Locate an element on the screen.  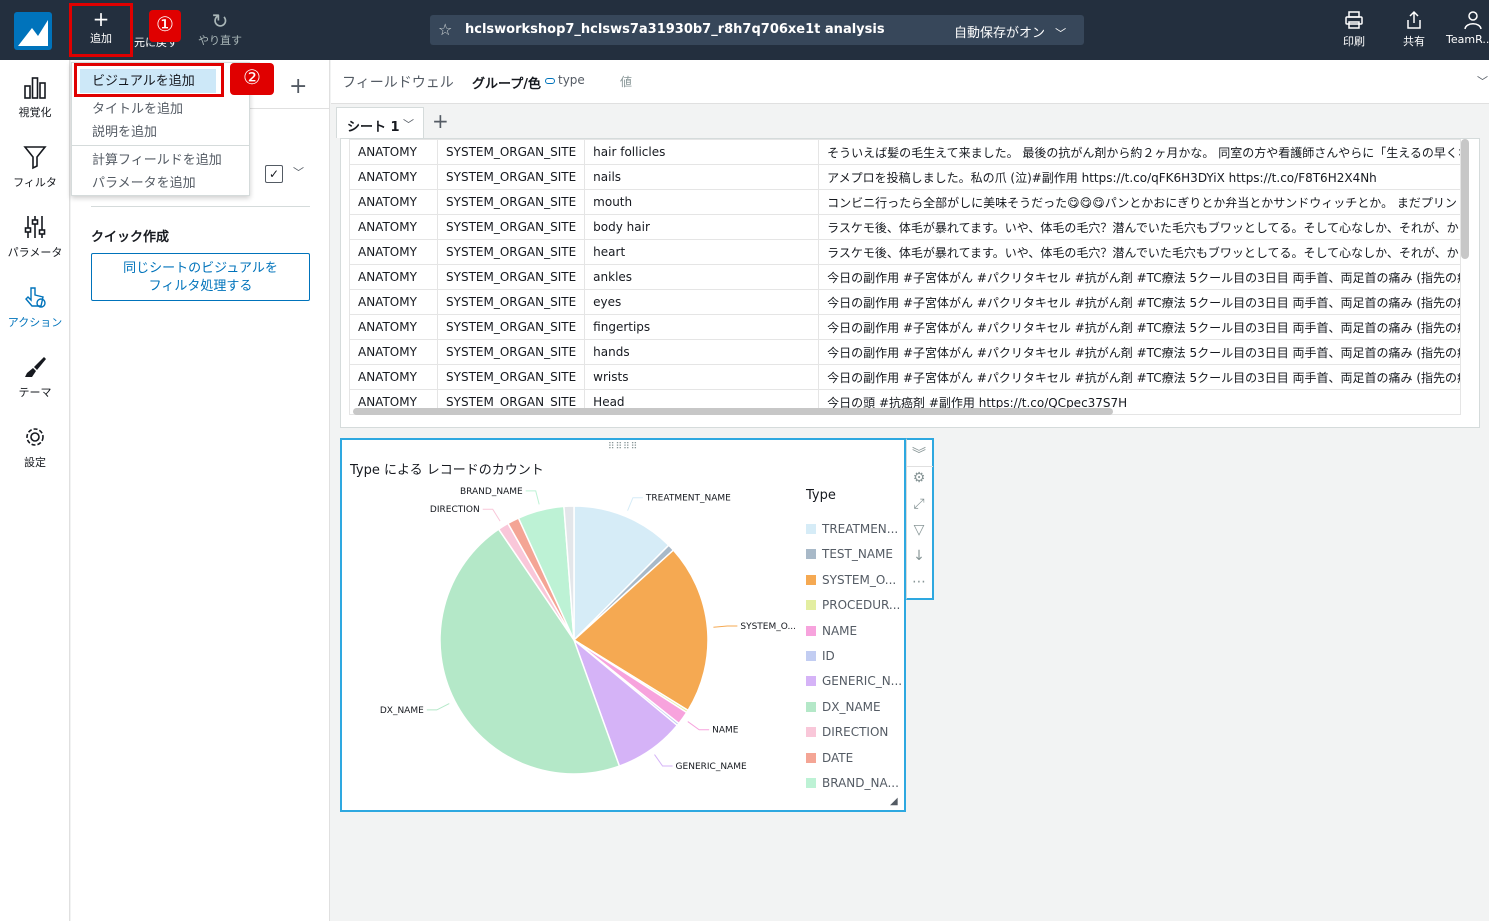
add-action-icon: + is located at coordinates (298, 86).